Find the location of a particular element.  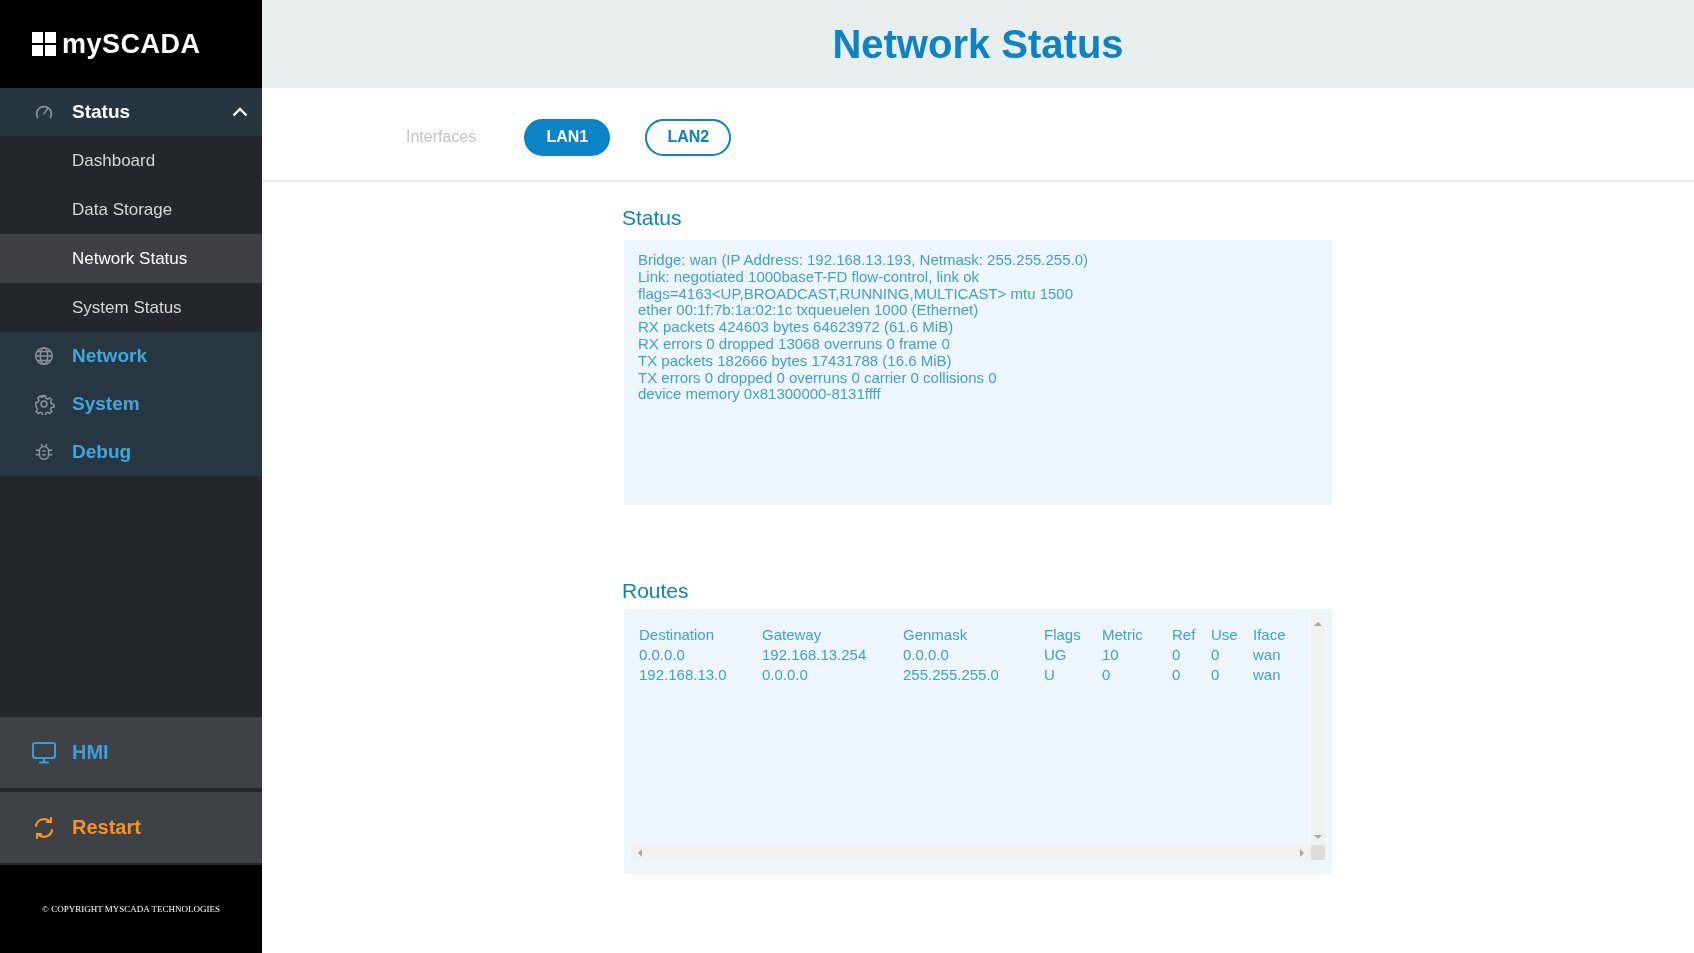

status-line: TX errors 0 dropped 0 overruns 0 carrier 0 collisions 0 is located at coordinates (818, 378).